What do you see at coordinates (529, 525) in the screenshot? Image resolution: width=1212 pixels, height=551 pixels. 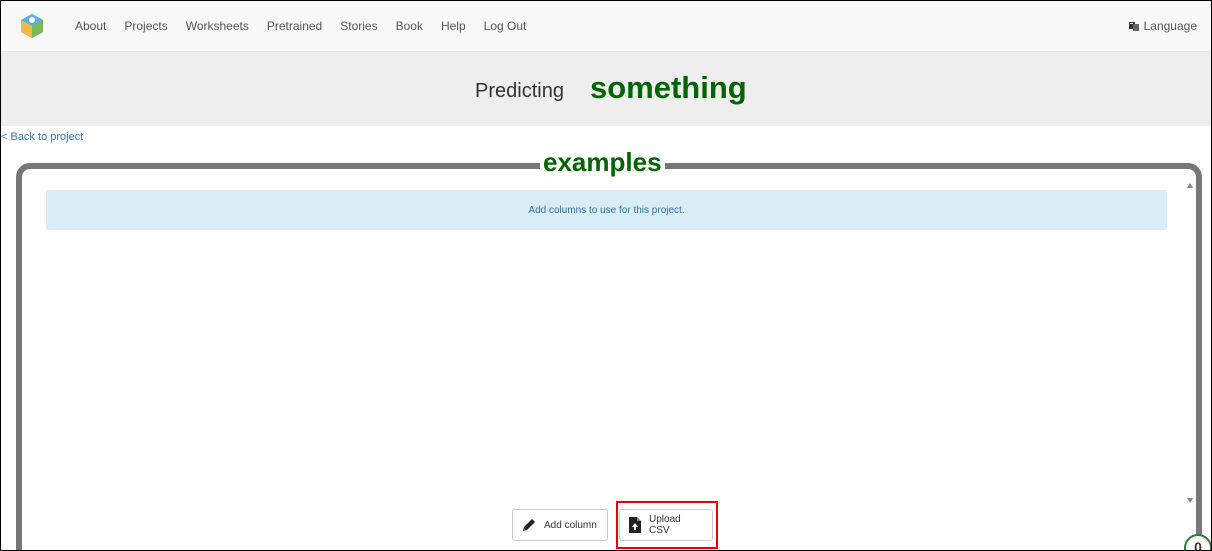 I see `pencil-icon` at bounding box center [529, 525].